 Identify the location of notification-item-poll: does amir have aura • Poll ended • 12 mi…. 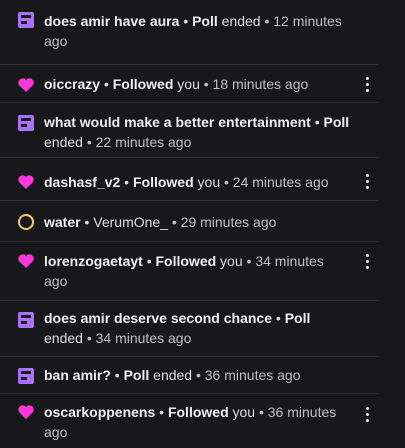
(189, 32).